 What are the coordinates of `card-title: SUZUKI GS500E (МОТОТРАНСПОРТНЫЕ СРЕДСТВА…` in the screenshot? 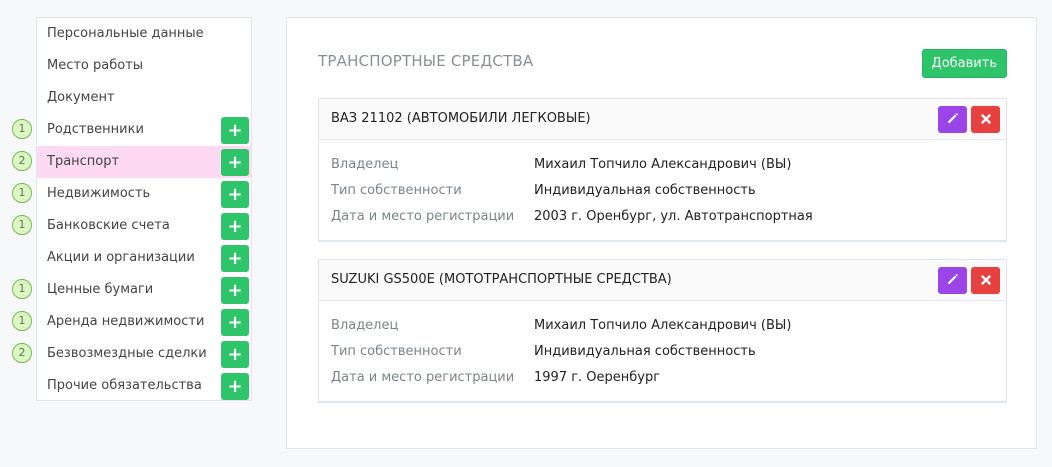 It's located at (501, 279).